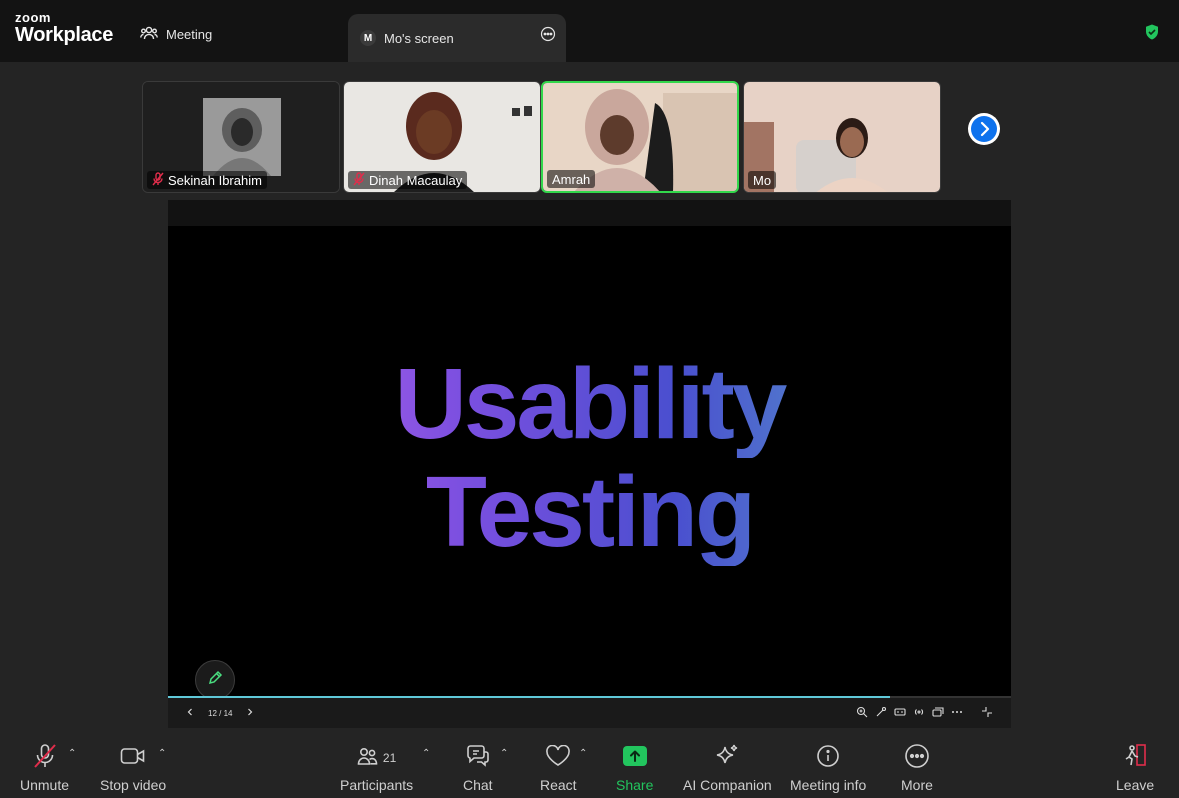 The width and height of the screenshot is (1179, 798). Describe the element at coordinates (583, 753) in the screenshot. I see `react-options-caret-icon: ⌃` at that location.